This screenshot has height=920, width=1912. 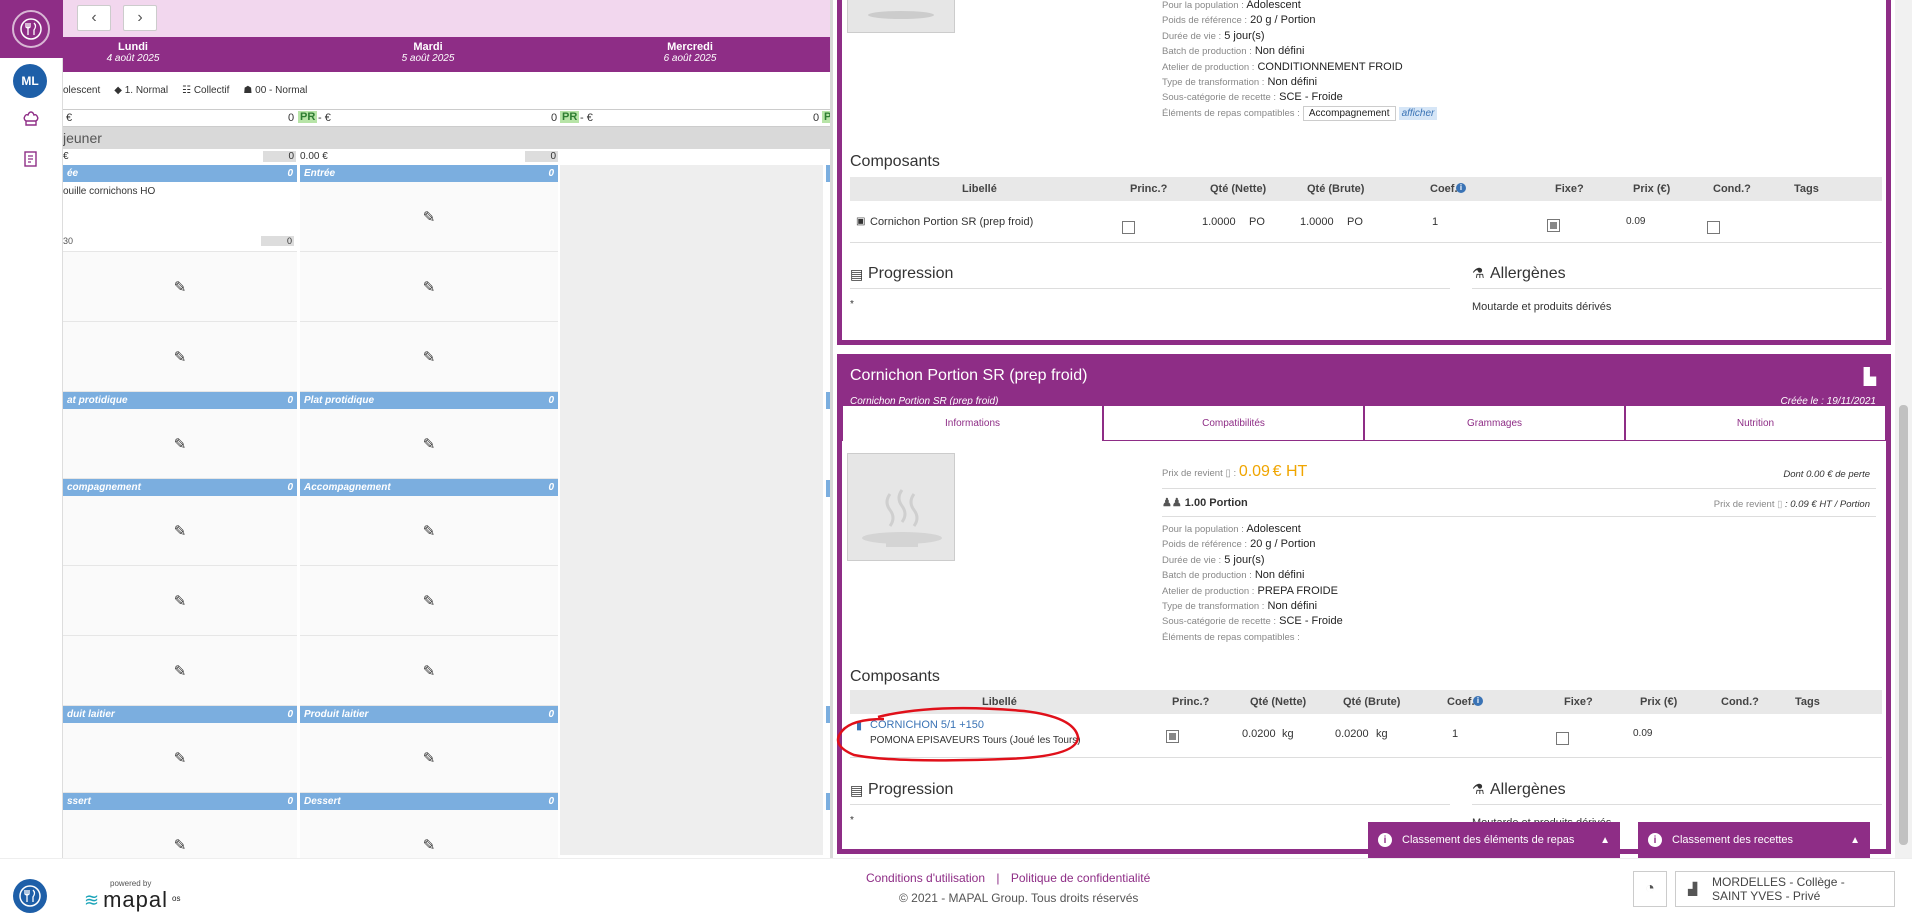 I want to click on filter-type: ☷ Collectif, so click(x=205, y=90).